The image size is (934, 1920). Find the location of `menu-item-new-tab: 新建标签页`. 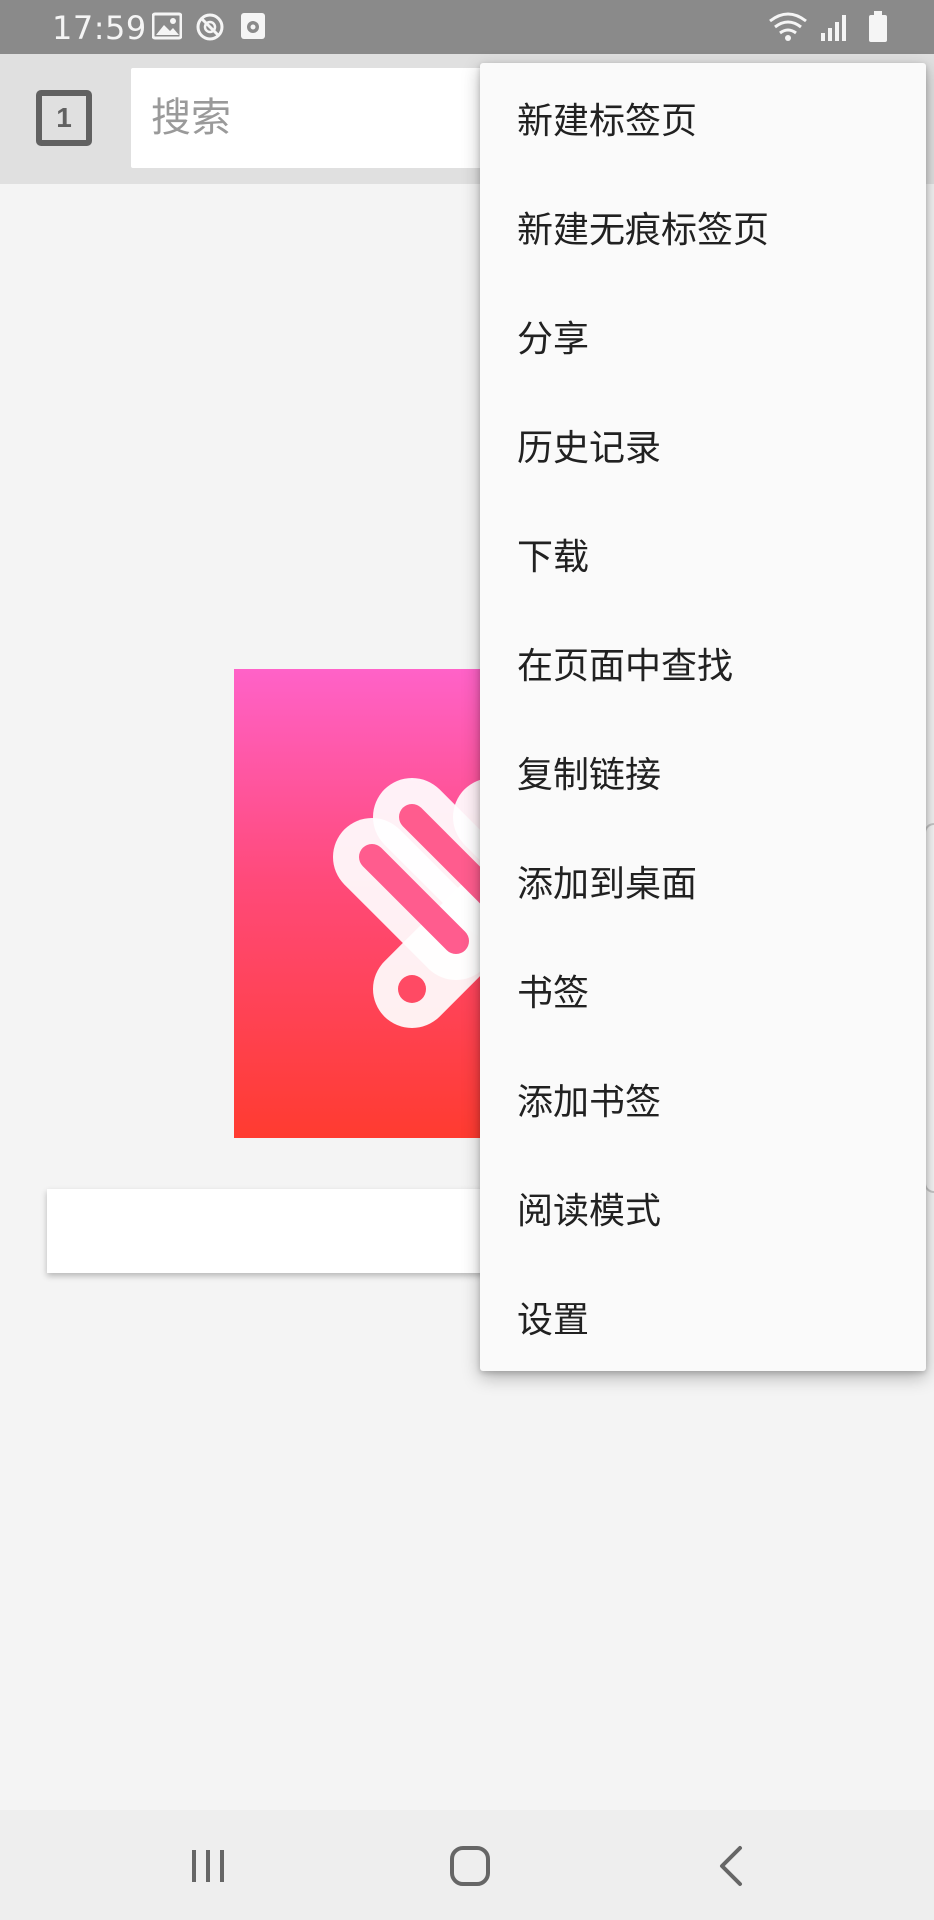

menu-item-new-tab: 新建标签页 is located at coordinates (703, 117).